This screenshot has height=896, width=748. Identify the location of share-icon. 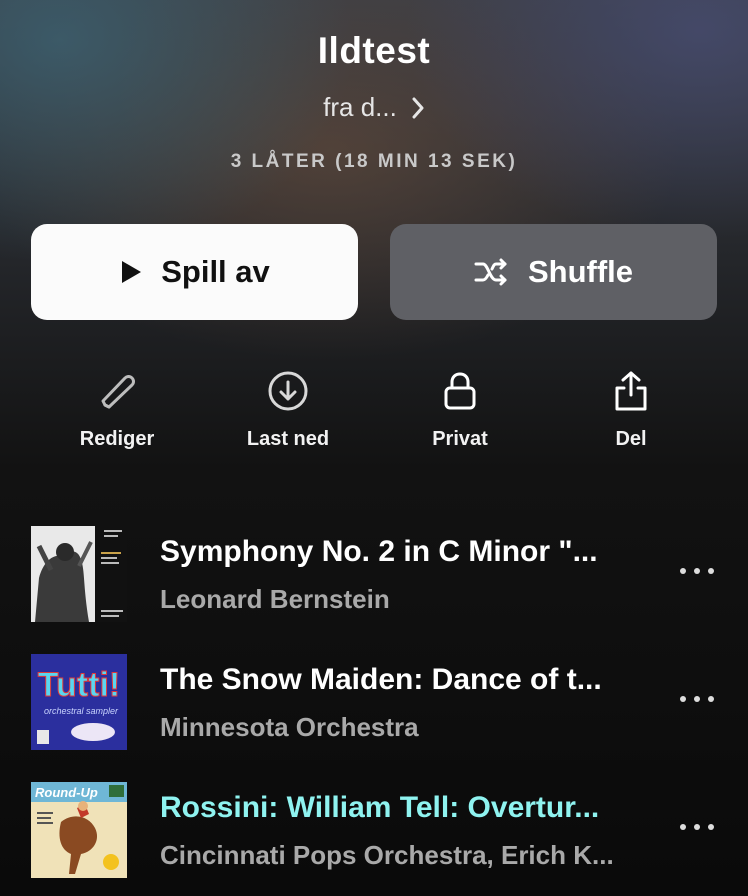
(631, 391).